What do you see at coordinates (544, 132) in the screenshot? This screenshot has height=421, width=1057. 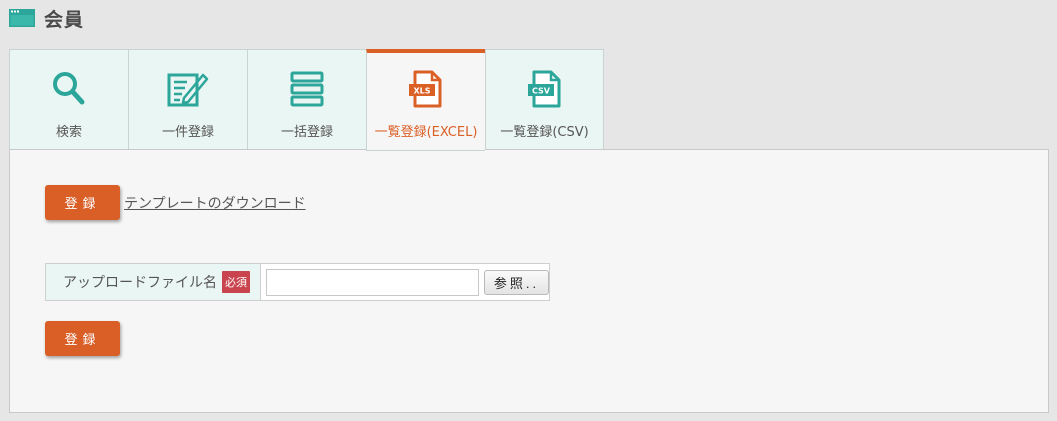 I see `tab-label: 一覧登録(CSV)` at bounding box center [544, 132].